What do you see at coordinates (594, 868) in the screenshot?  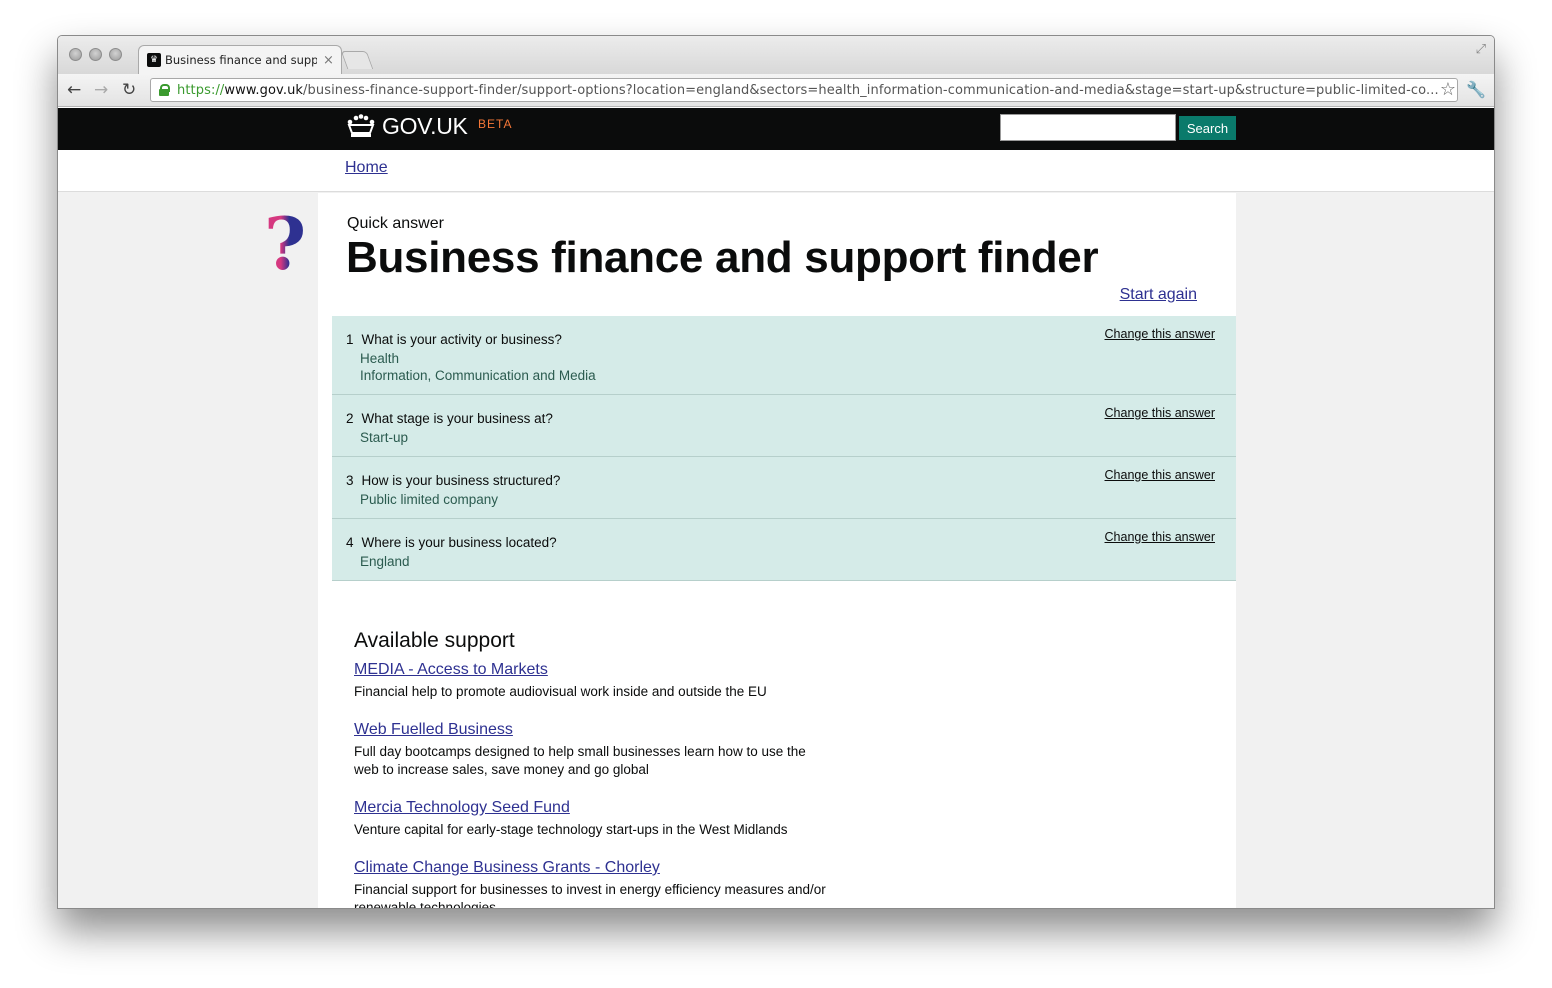 I see `support-item-link: Climate Change Business Grants - Chorley` at bounding box center [594, 868].